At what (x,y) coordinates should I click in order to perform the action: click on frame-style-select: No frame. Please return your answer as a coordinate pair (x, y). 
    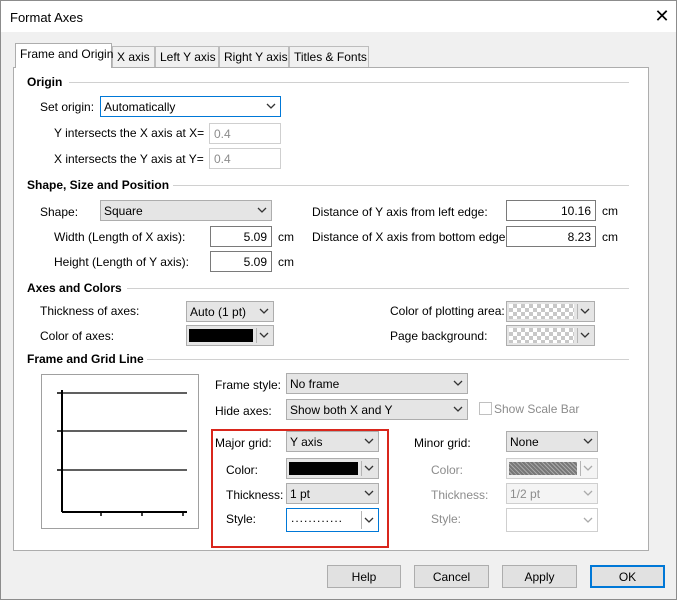
    Looking at the image, I should click on (377, 383).